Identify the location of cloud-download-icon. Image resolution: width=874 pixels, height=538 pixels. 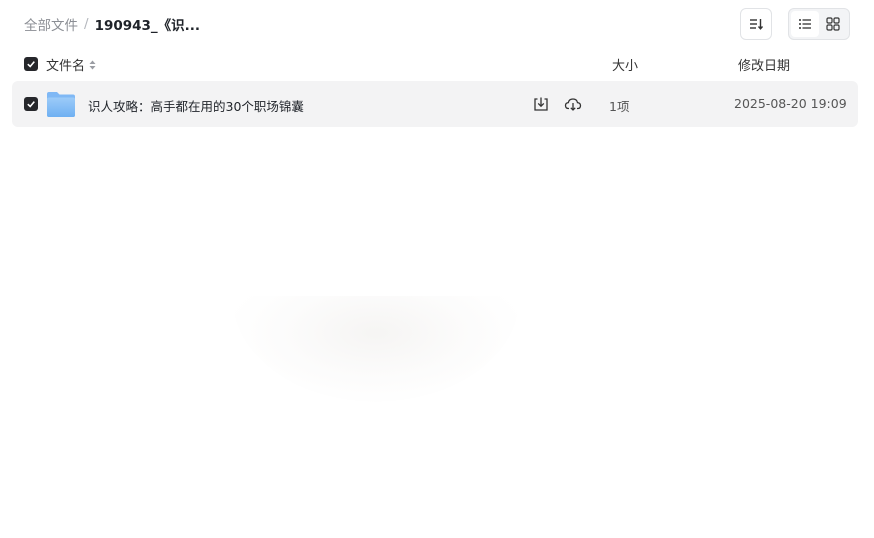
(573, 104).